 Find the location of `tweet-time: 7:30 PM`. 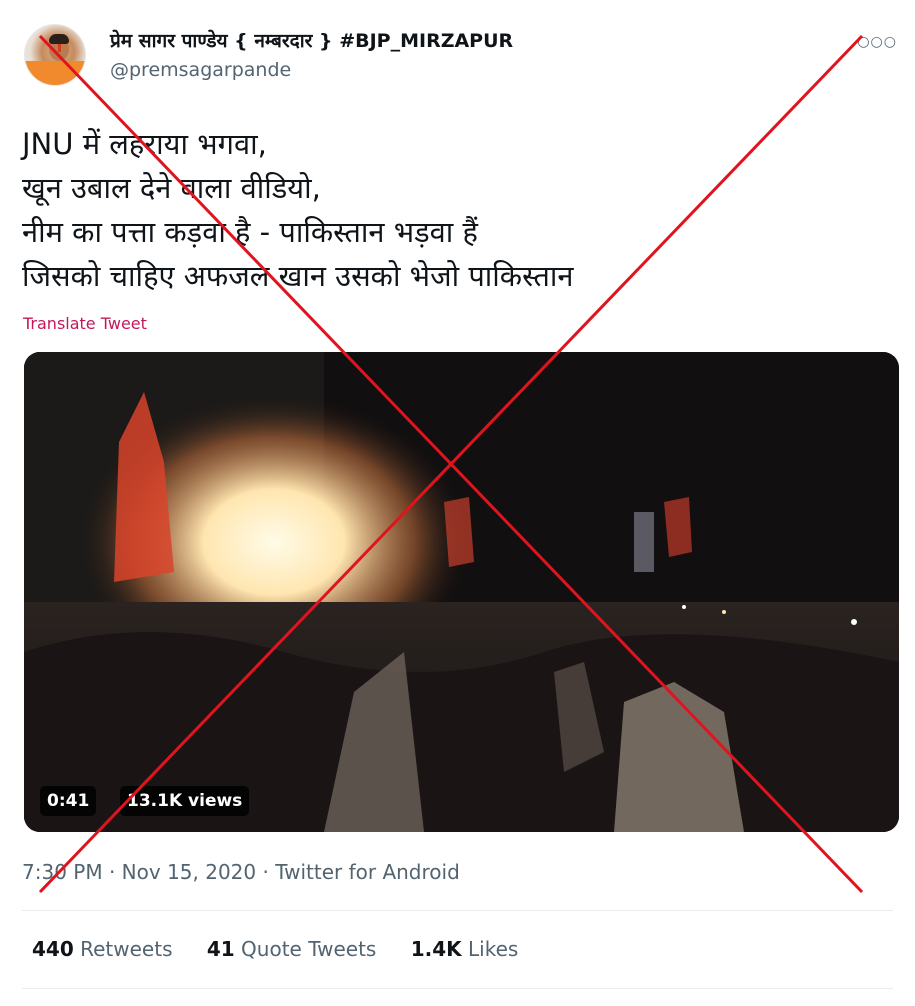

tweet-time: 7:30 PM is located at coordinates (62, 872).